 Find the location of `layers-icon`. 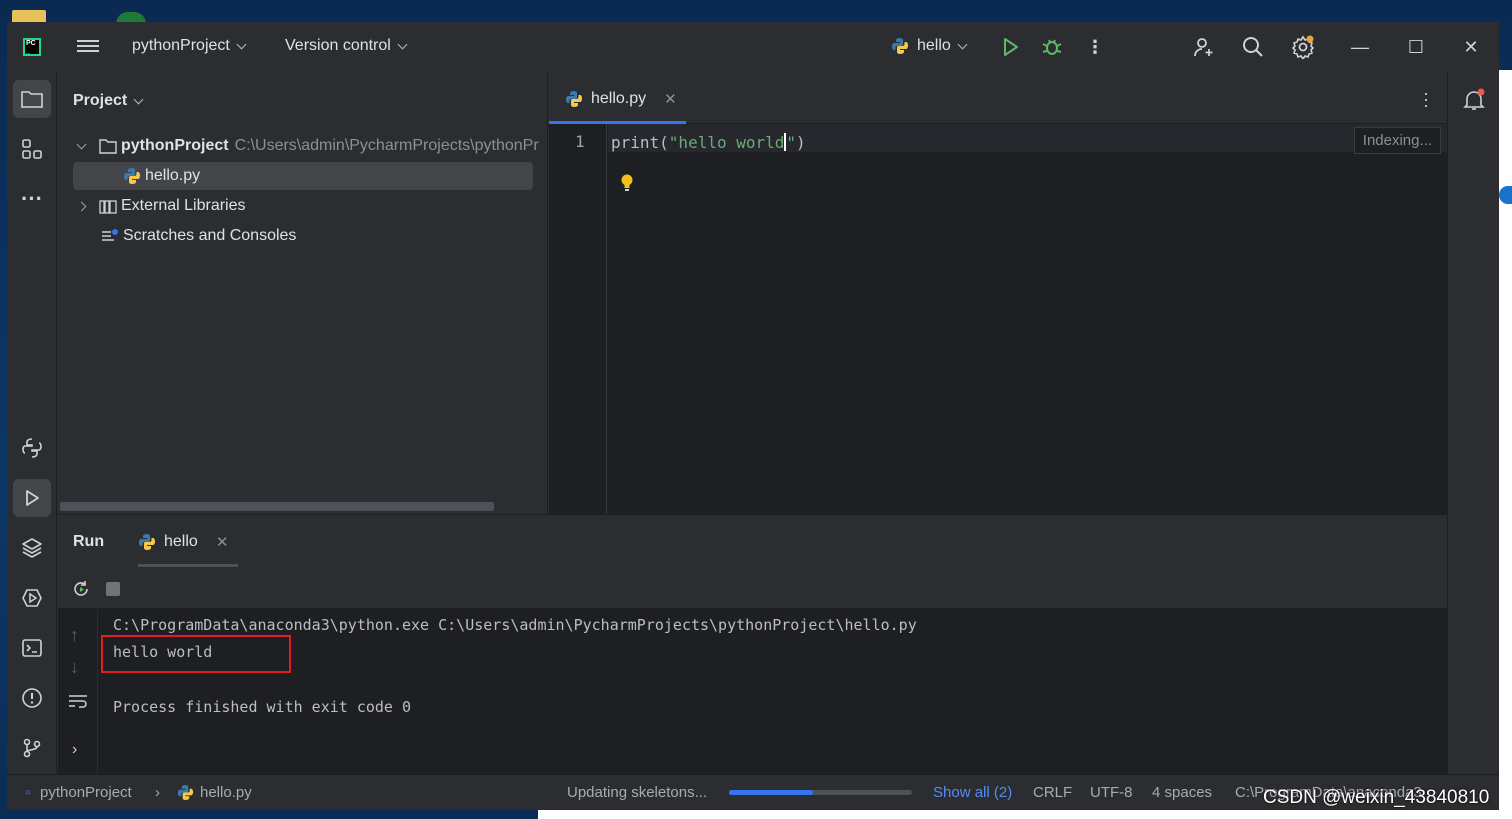

layers-icon is located at coordinates (32, 548).